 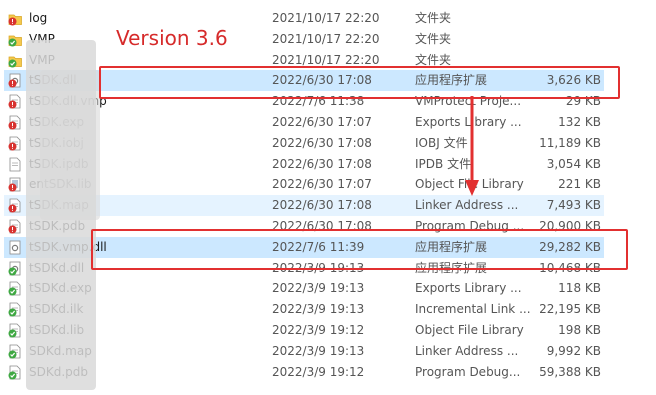 What do you see at coordinates (579, 288) in the screenshot?
I see `file-size: 118 KB` at bounding box center [579, 288].